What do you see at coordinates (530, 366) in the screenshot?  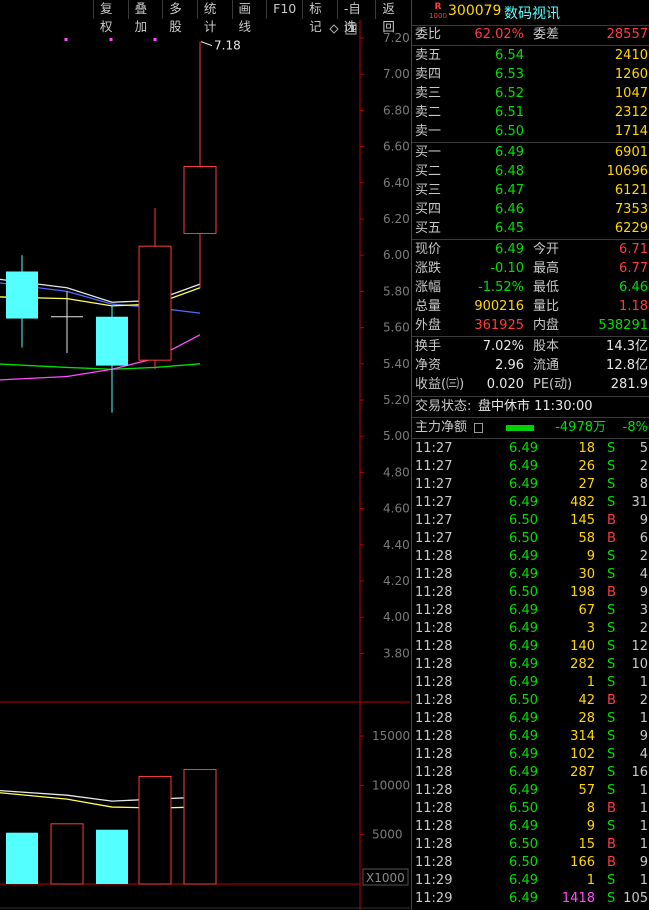 I see `fin-row: 净资 2.96 流通 12.8亿` at bounding box center [530, 366].